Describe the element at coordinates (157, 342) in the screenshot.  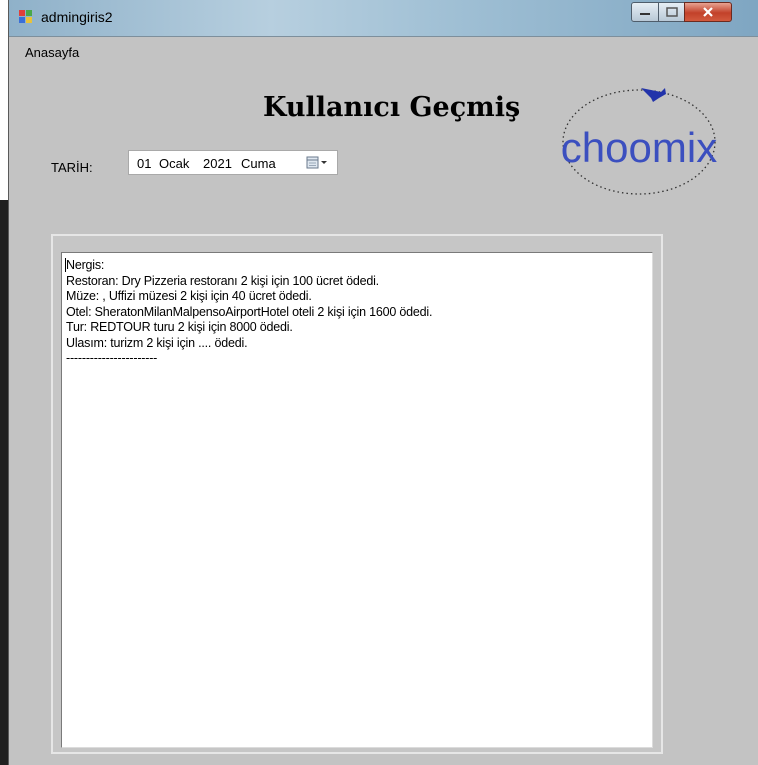
I see `history-line: Ulasım: turizm 2 kişi için .... ödedi.` at that location.